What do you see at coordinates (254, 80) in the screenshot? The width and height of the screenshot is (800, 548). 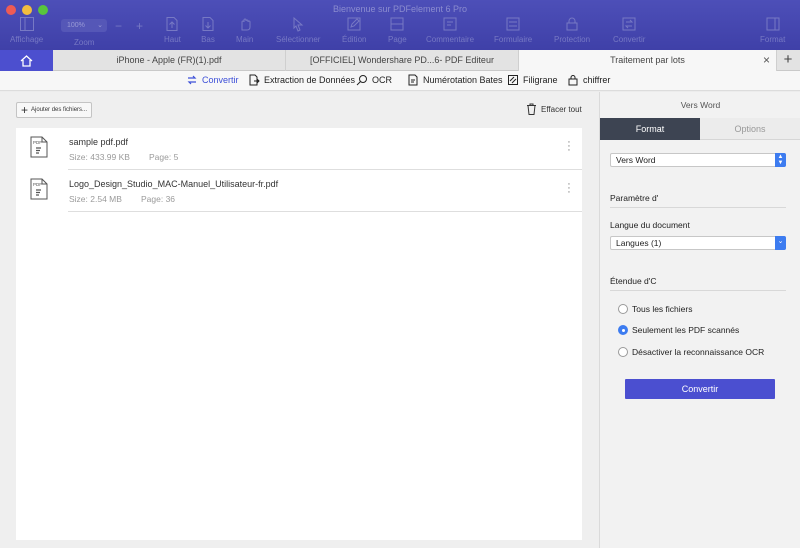 I see `extract-icon` at bounding box center [254, 80].